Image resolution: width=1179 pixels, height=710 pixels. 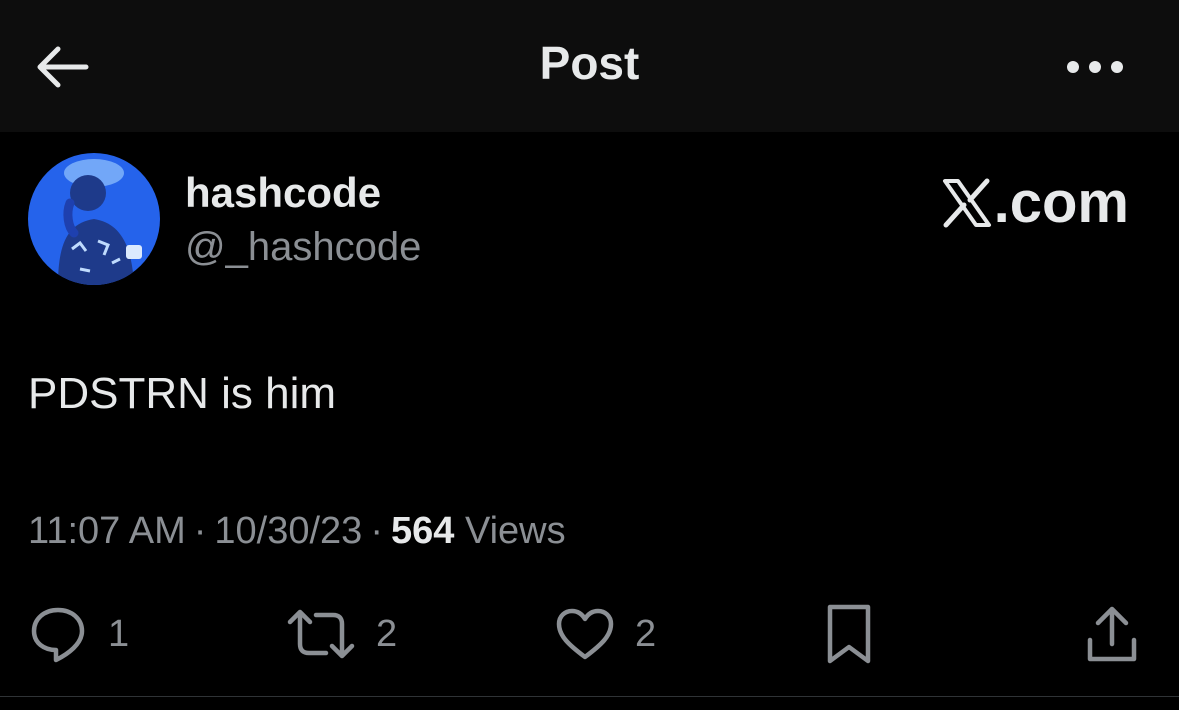 What do you see at coordinates (646, 633) in the screenshot?
I see `like-count: 2` at bounding box center [646, 633].